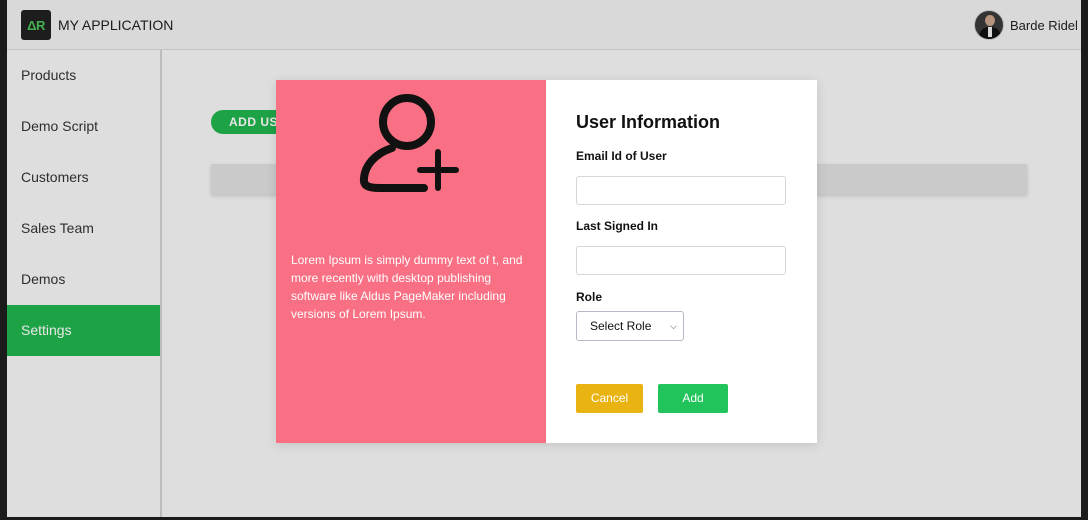 The height and width of the screenshot is (520, 1088). Describe the element at coordinates (621, 326) in the screenshot. I see `role-select-value: Select Role` at that location.